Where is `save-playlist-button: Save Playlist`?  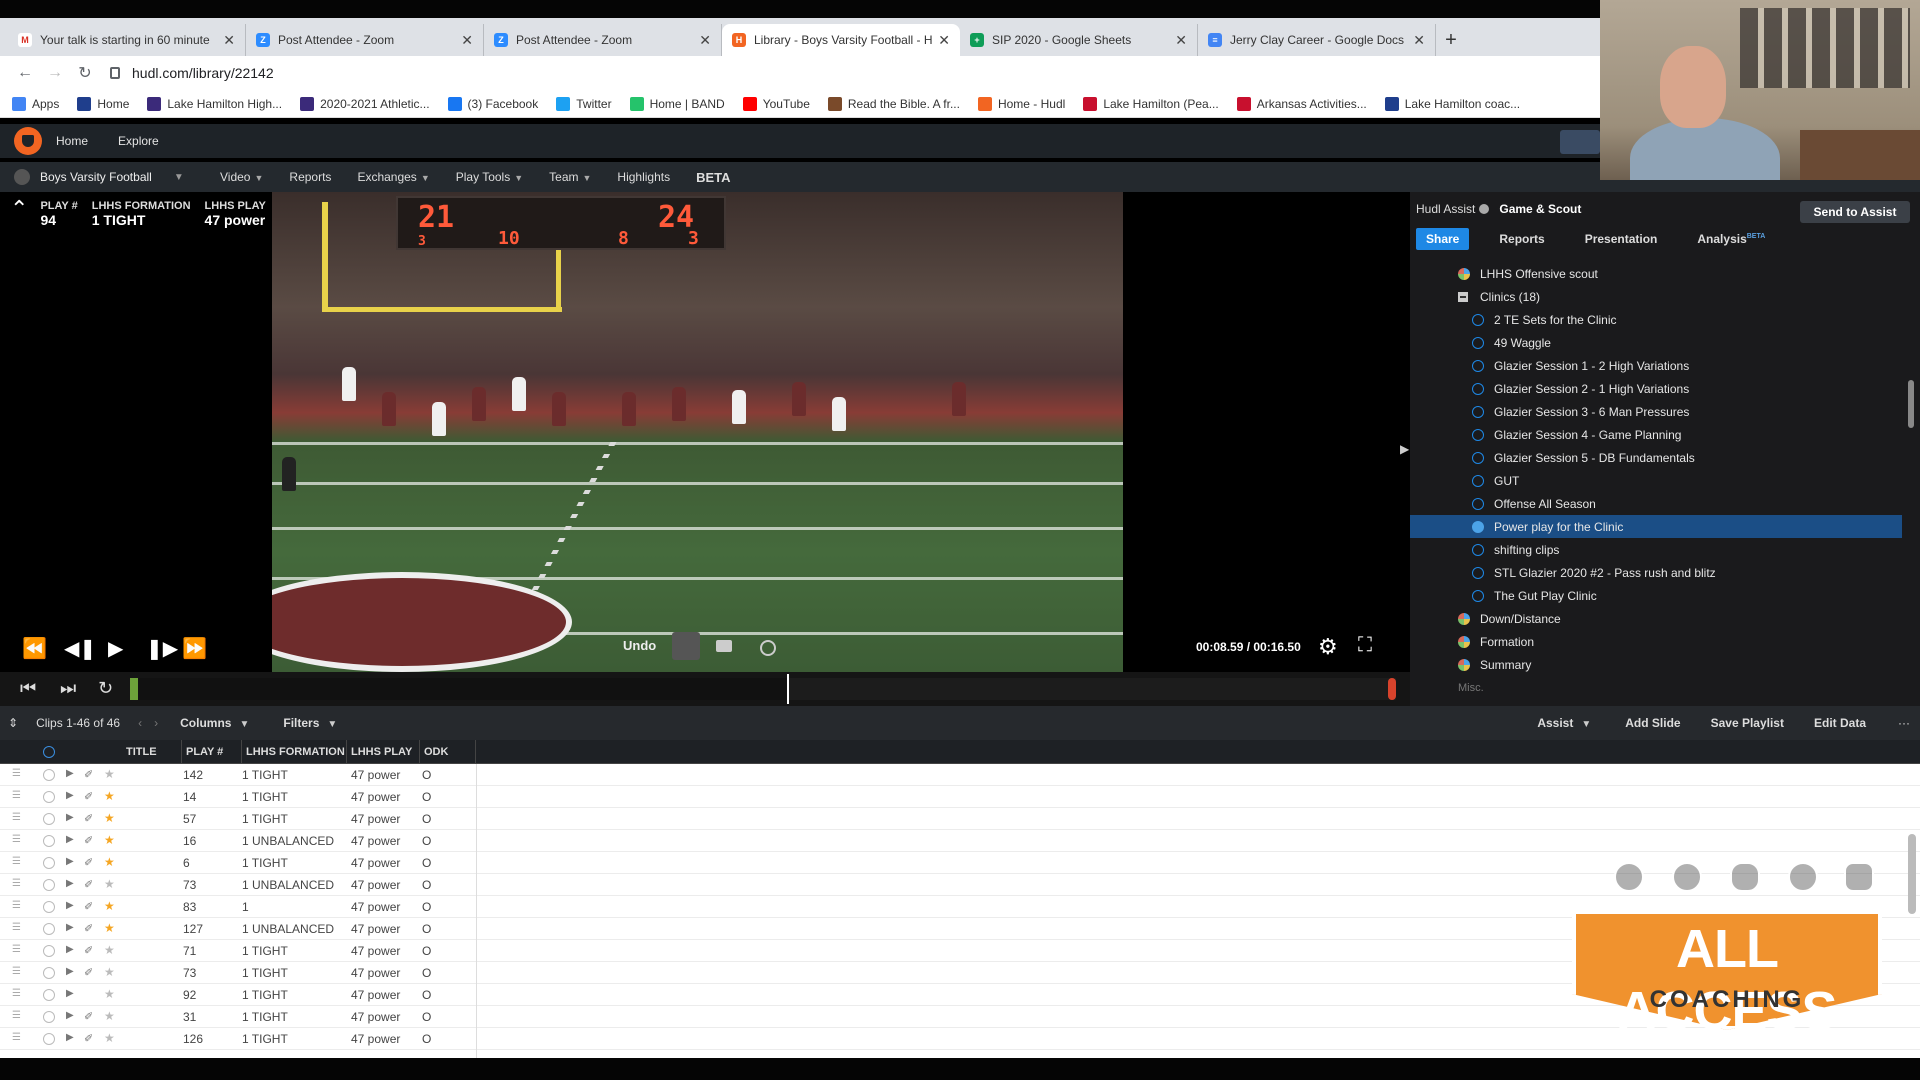
save-playlist-button: Save Playlist is located at coordinates (1747, 723).